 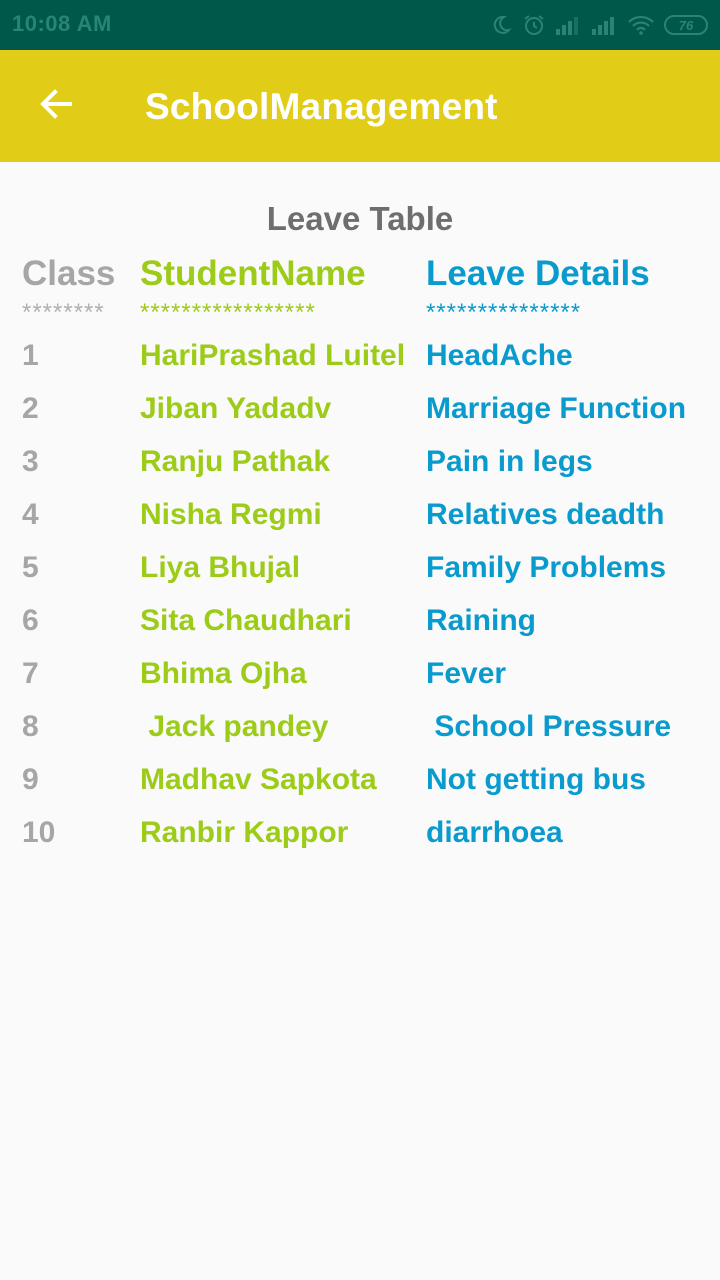 What do you see at coordinates (30, 779) in the screenshot?
I see `class-cell: 9` at bounding box center [30, 779].